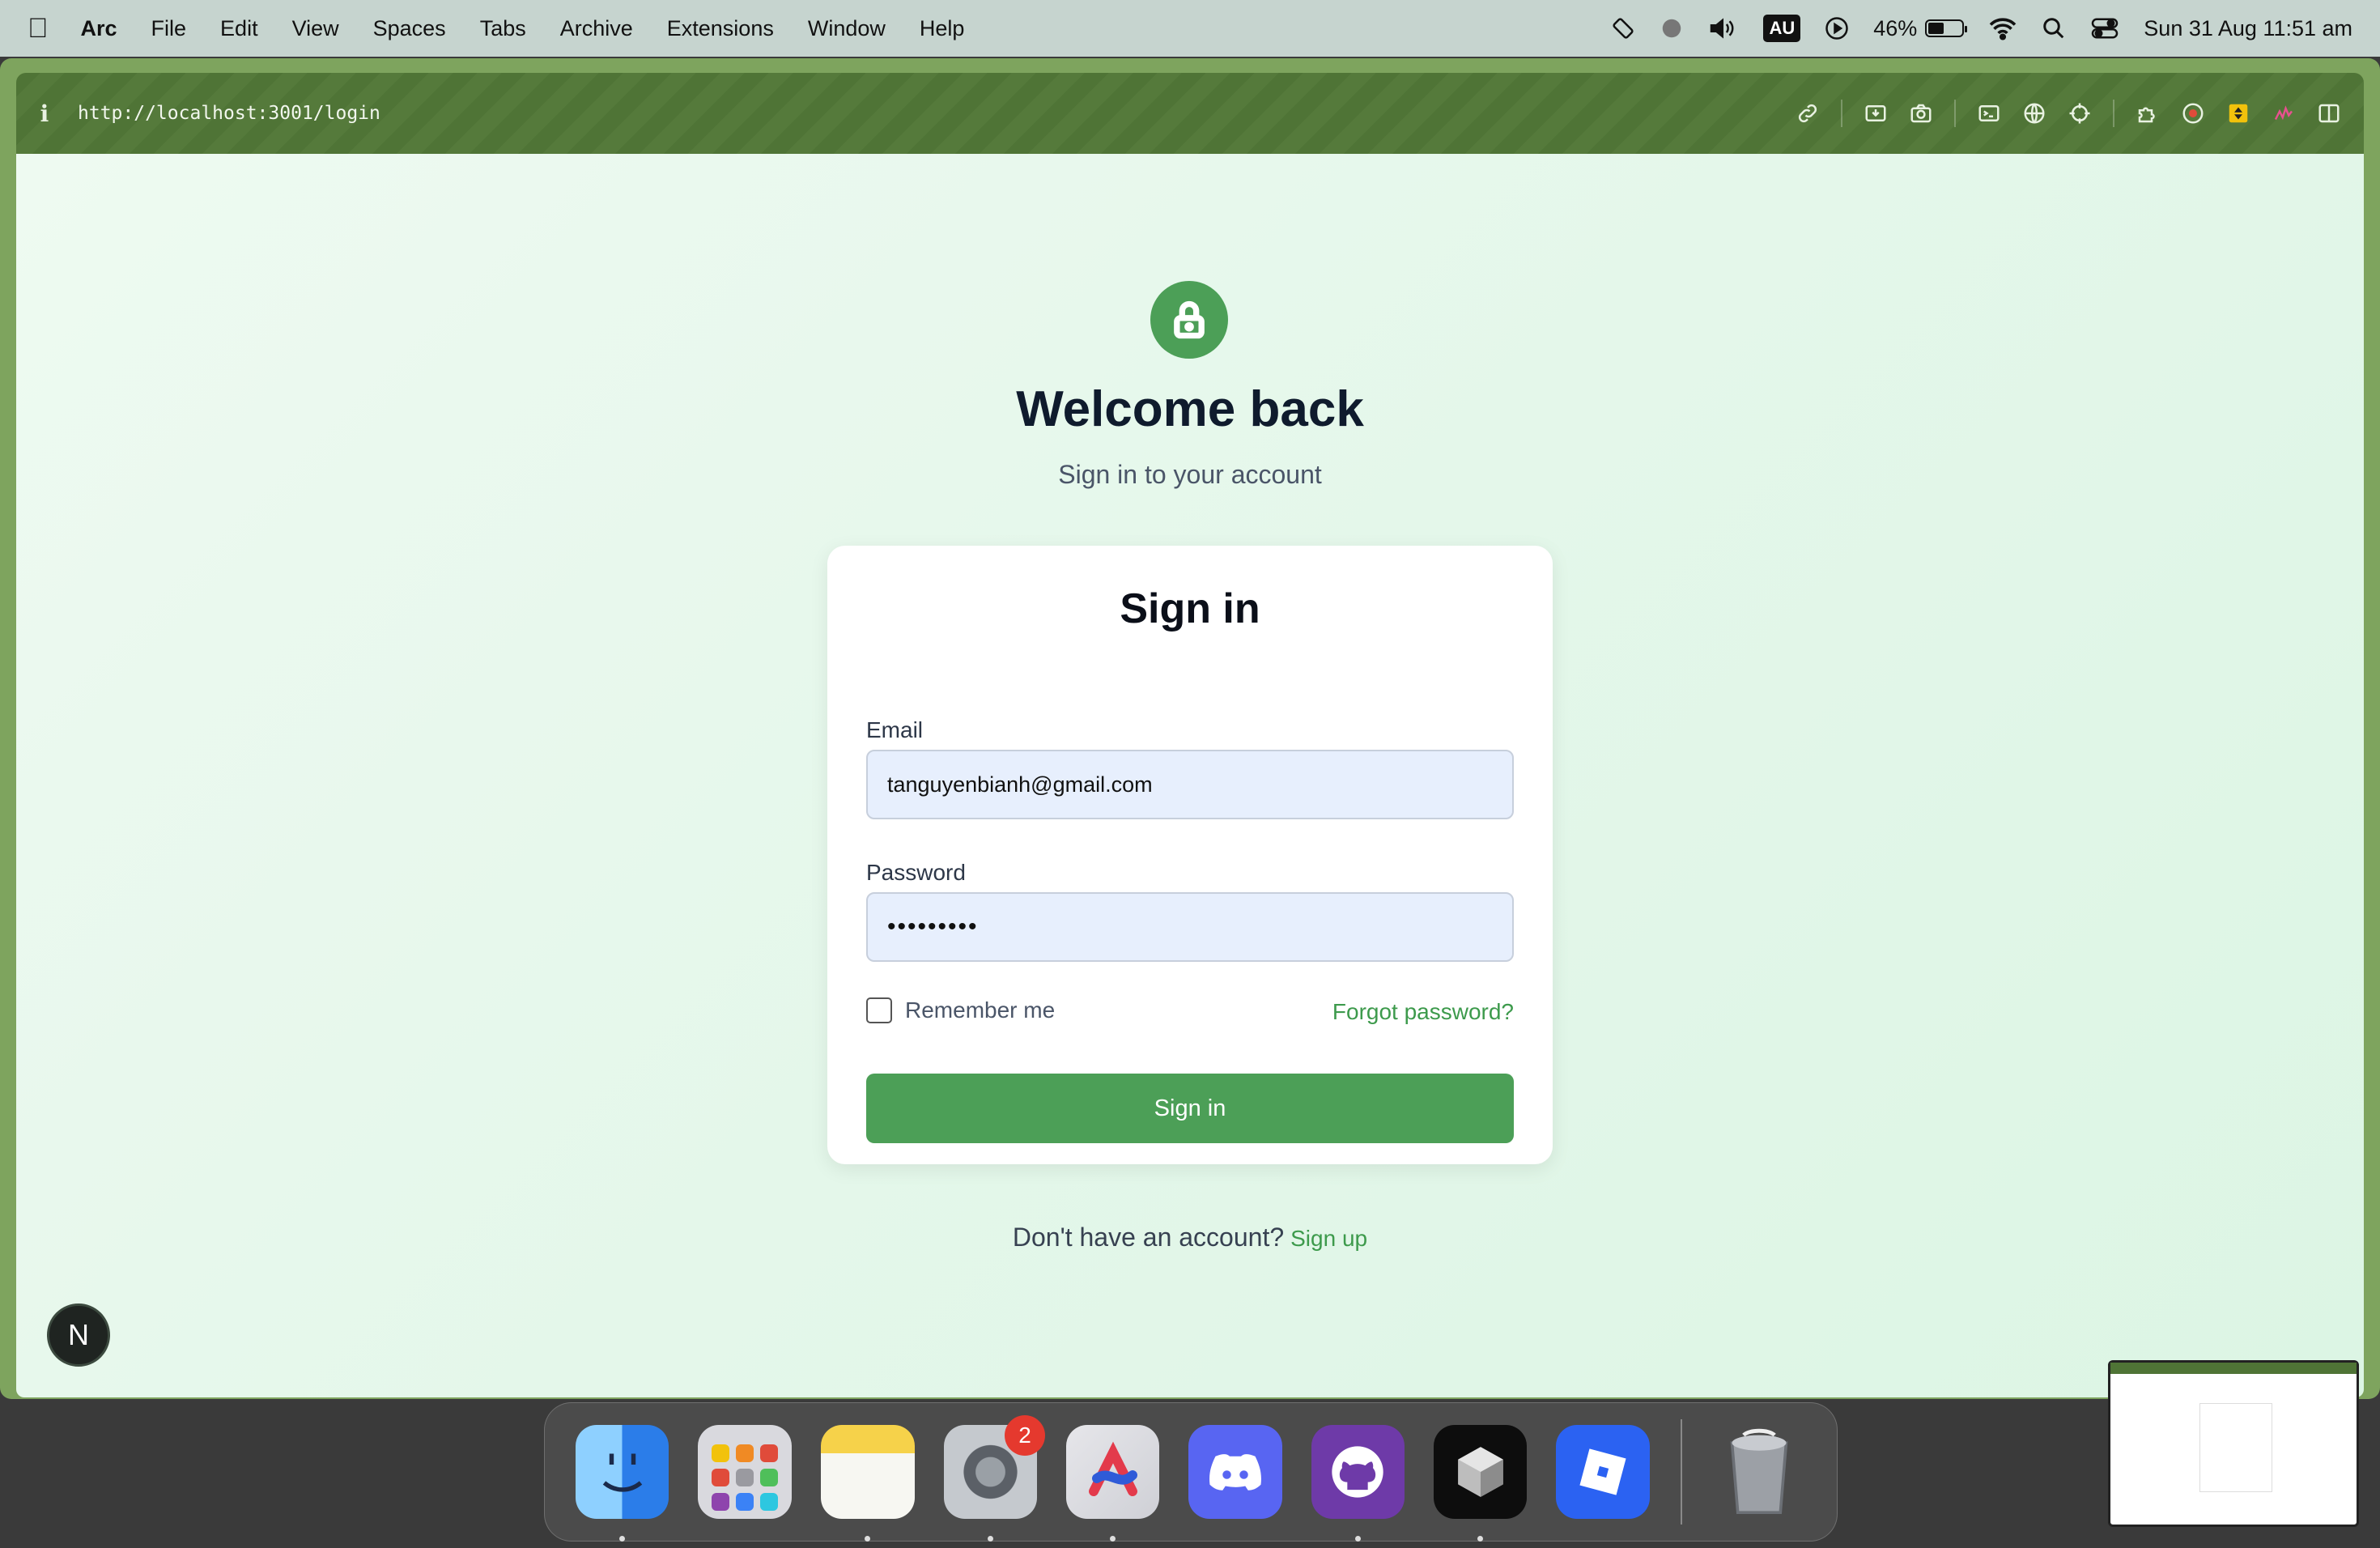  Describe the element at coordinates (980, 1010) in the screenshot. I see `remember-me-label: Remember me` at that location.